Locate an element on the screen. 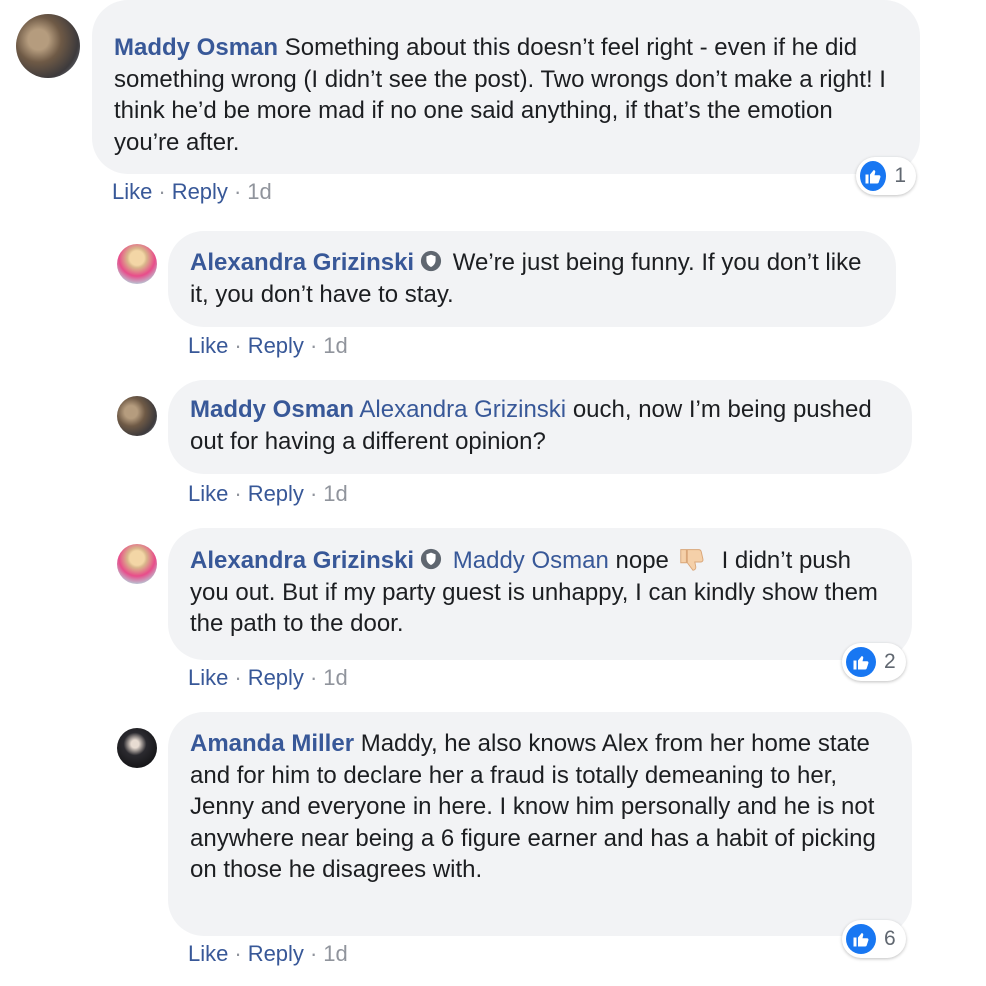  reaction-count-label: 6 is located at coordinates (890, 938).